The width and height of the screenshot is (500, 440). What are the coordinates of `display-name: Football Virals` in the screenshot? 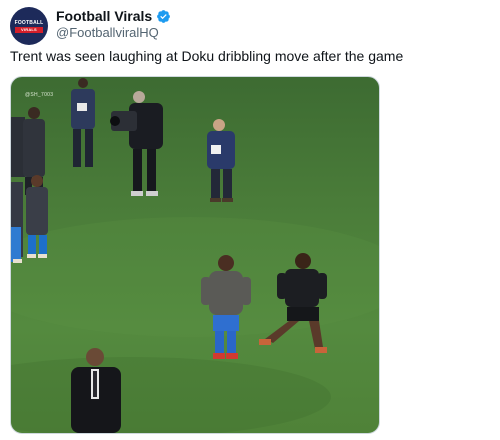 It's located at (104, 16).